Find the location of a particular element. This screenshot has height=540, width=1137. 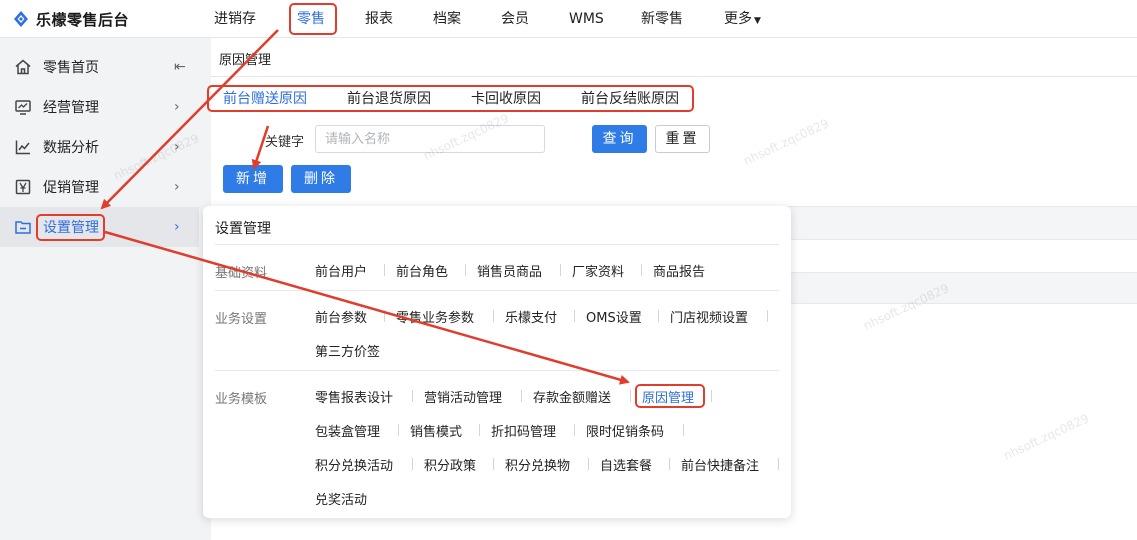

menu-item-discount-code: 折扣码管理 is located at coordinates (523, 430).